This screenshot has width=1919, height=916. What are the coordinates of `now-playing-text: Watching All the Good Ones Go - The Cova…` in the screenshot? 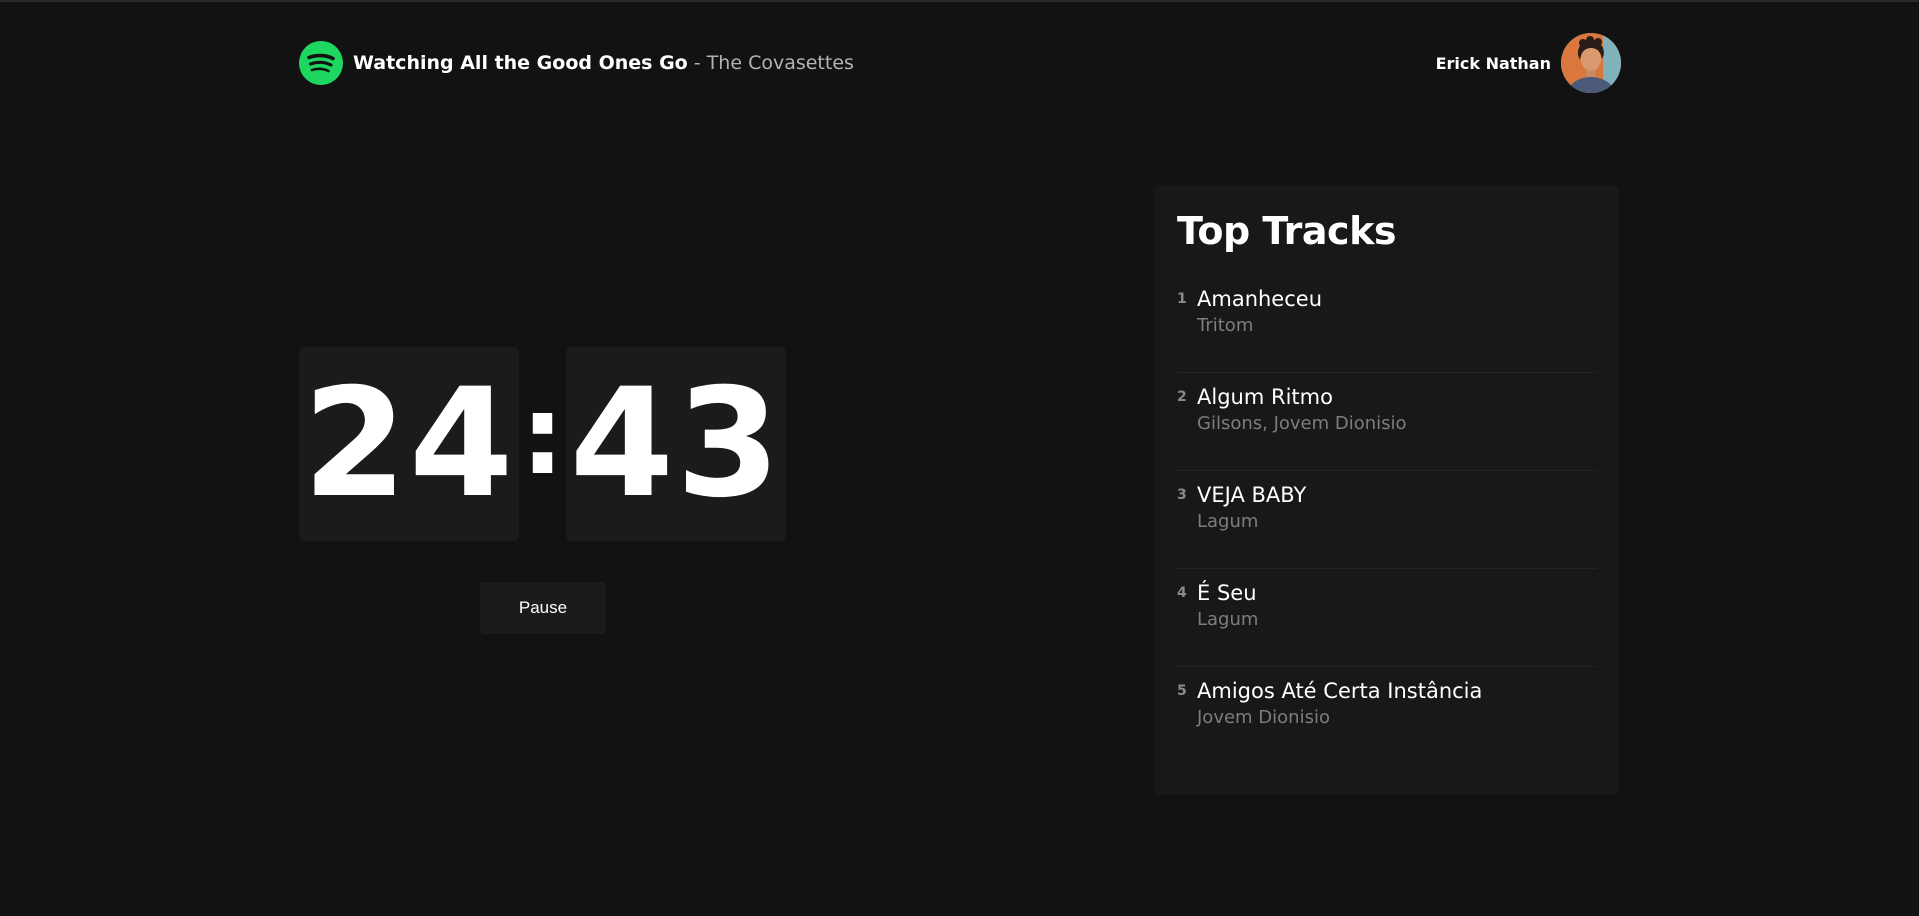 It's located at (603, 63).